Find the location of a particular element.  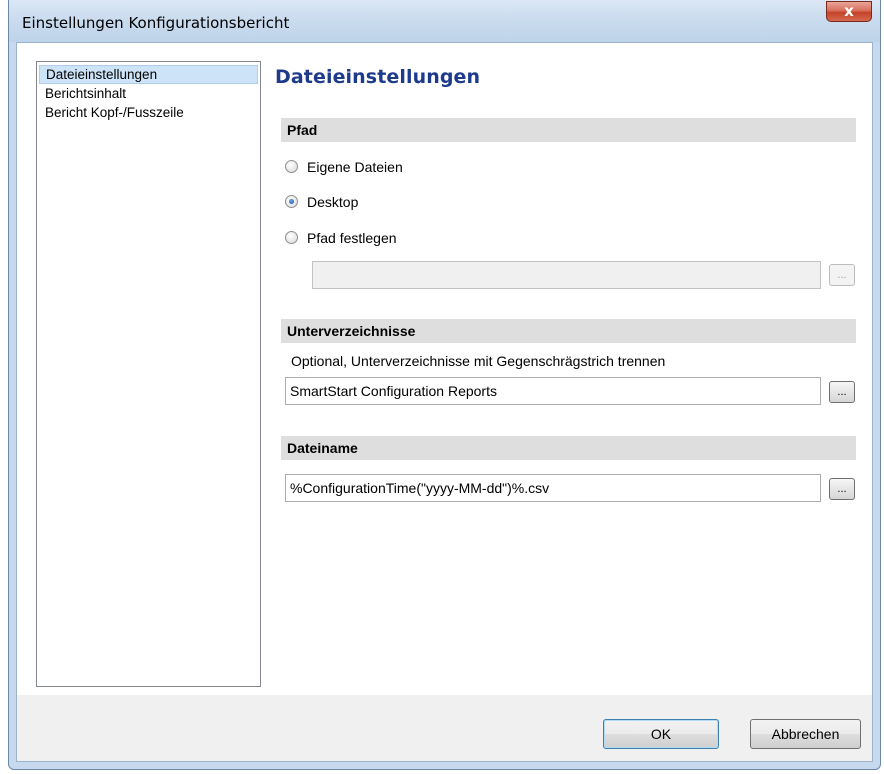

radio-label: Eigene Dateien is located at coordinates (355, 167).